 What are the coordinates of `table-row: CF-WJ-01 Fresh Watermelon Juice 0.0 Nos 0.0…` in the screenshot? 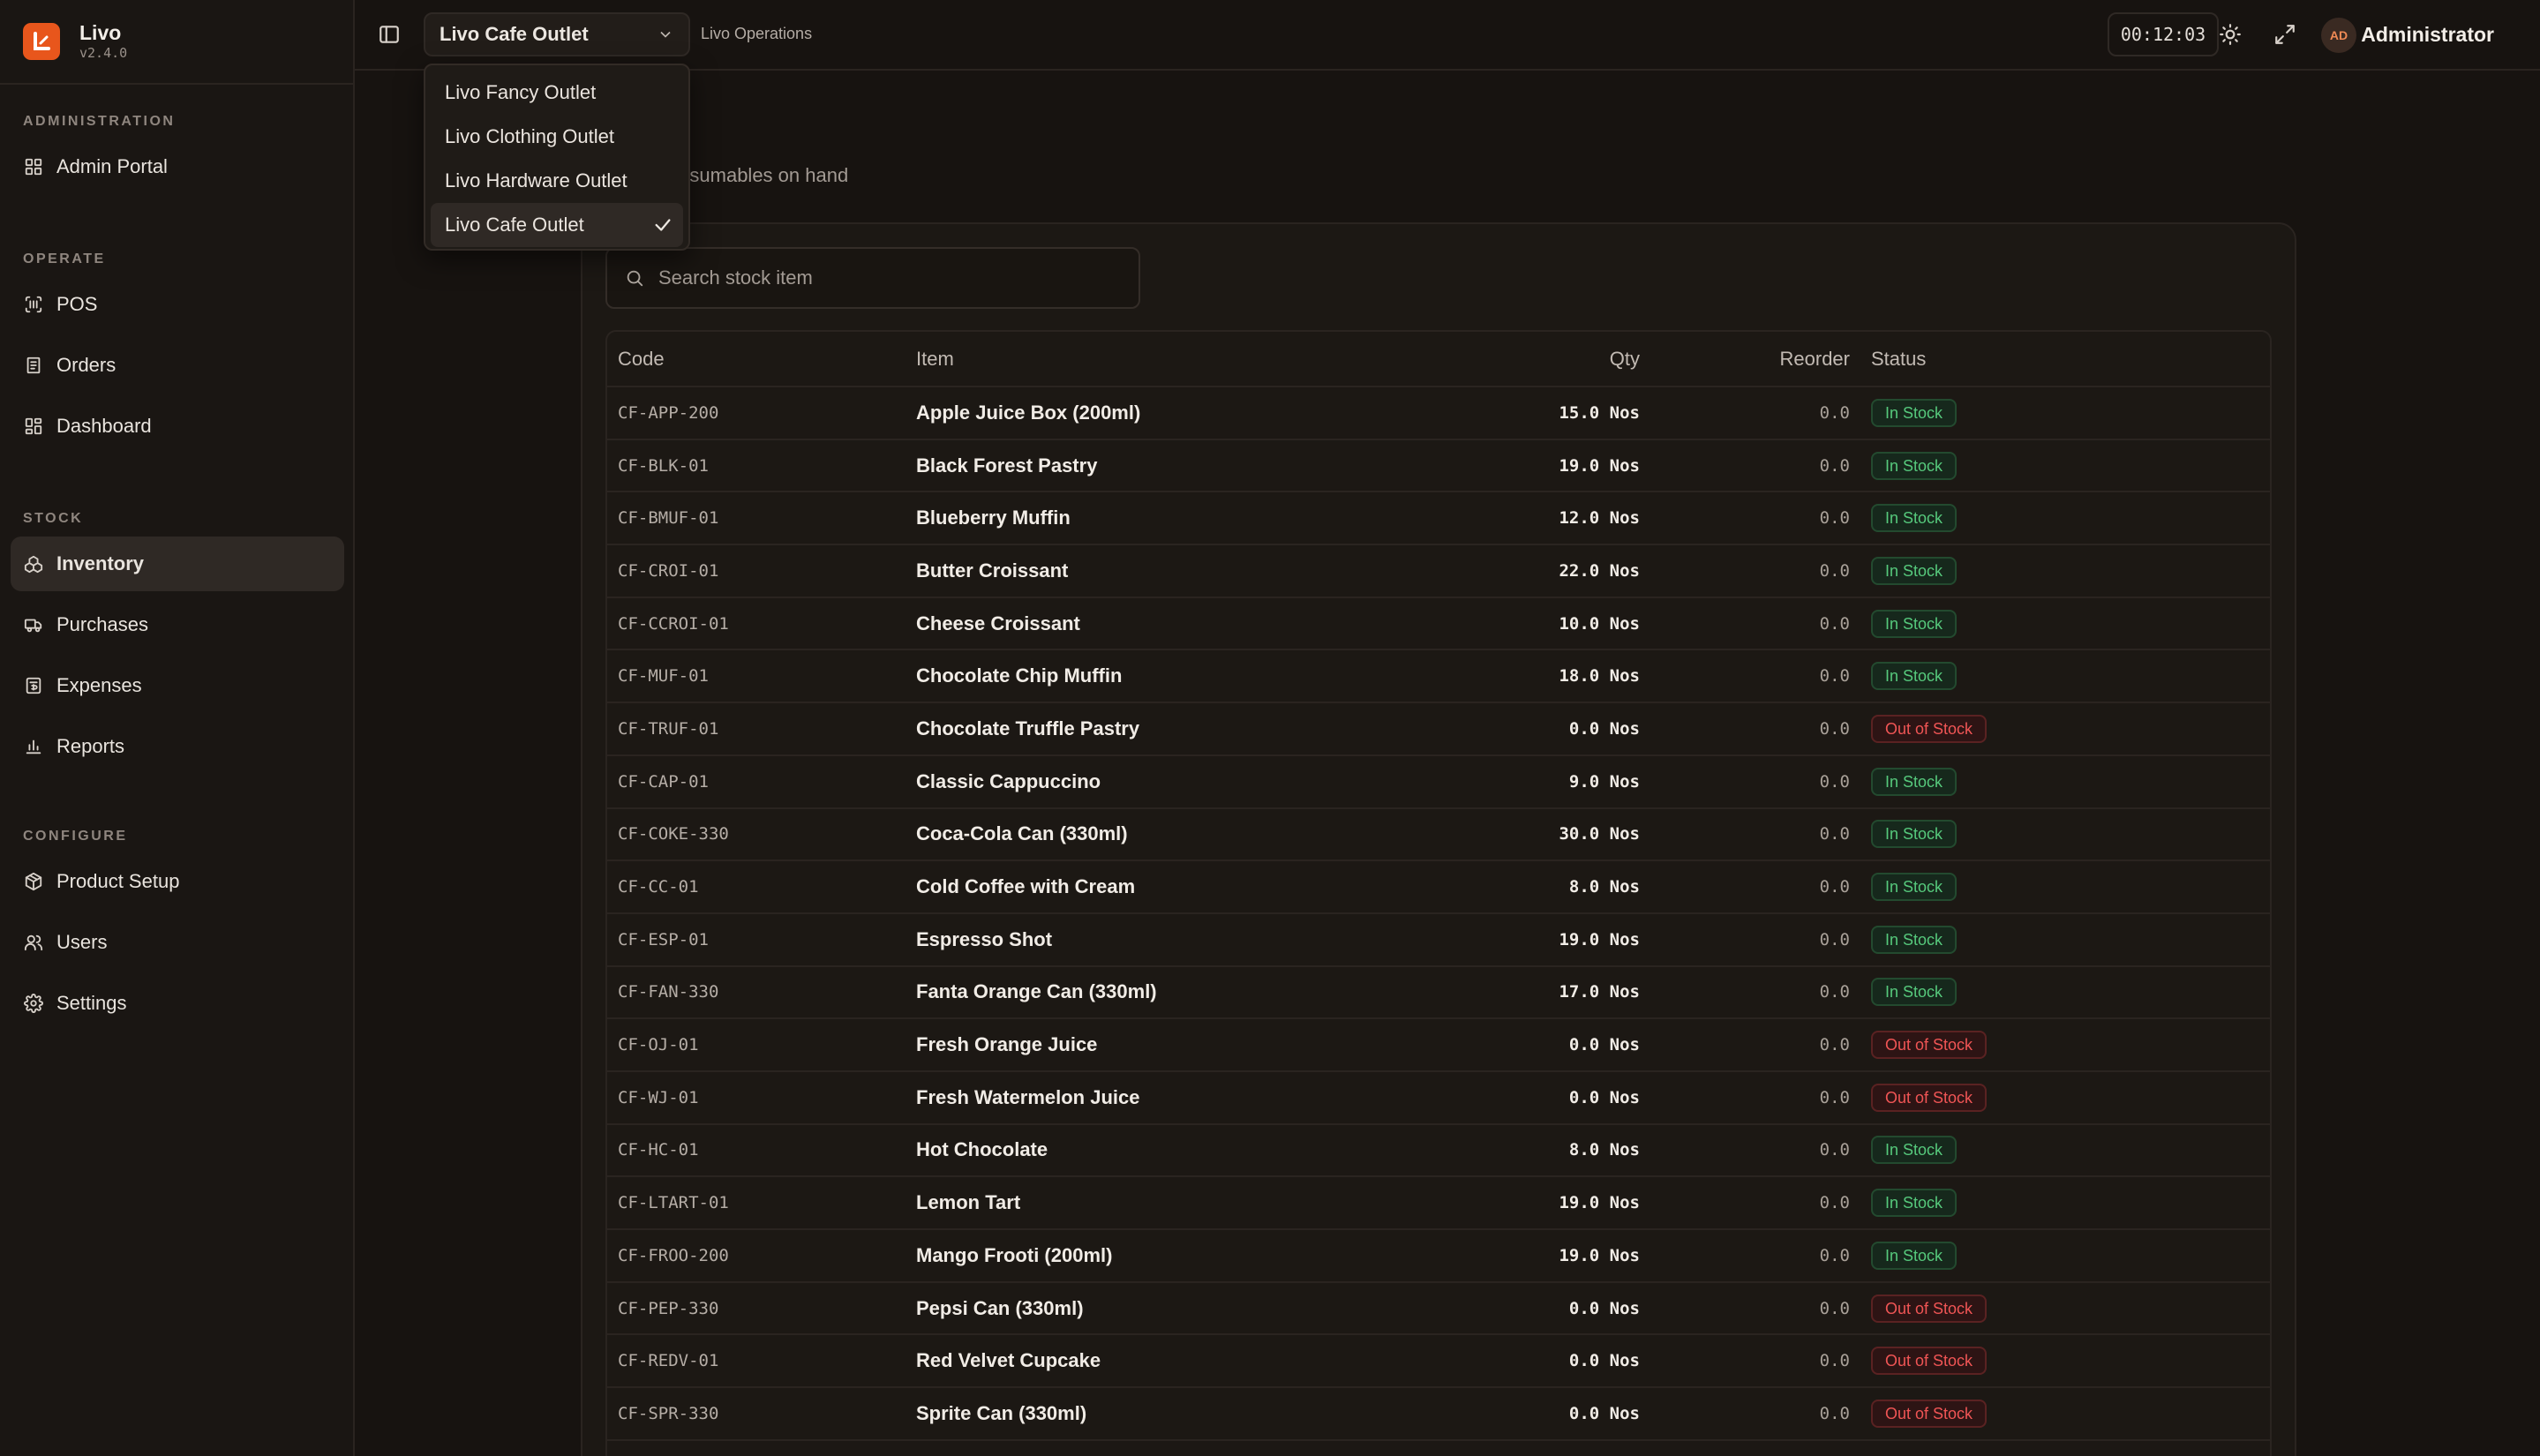 It's located at (1438, 1097).